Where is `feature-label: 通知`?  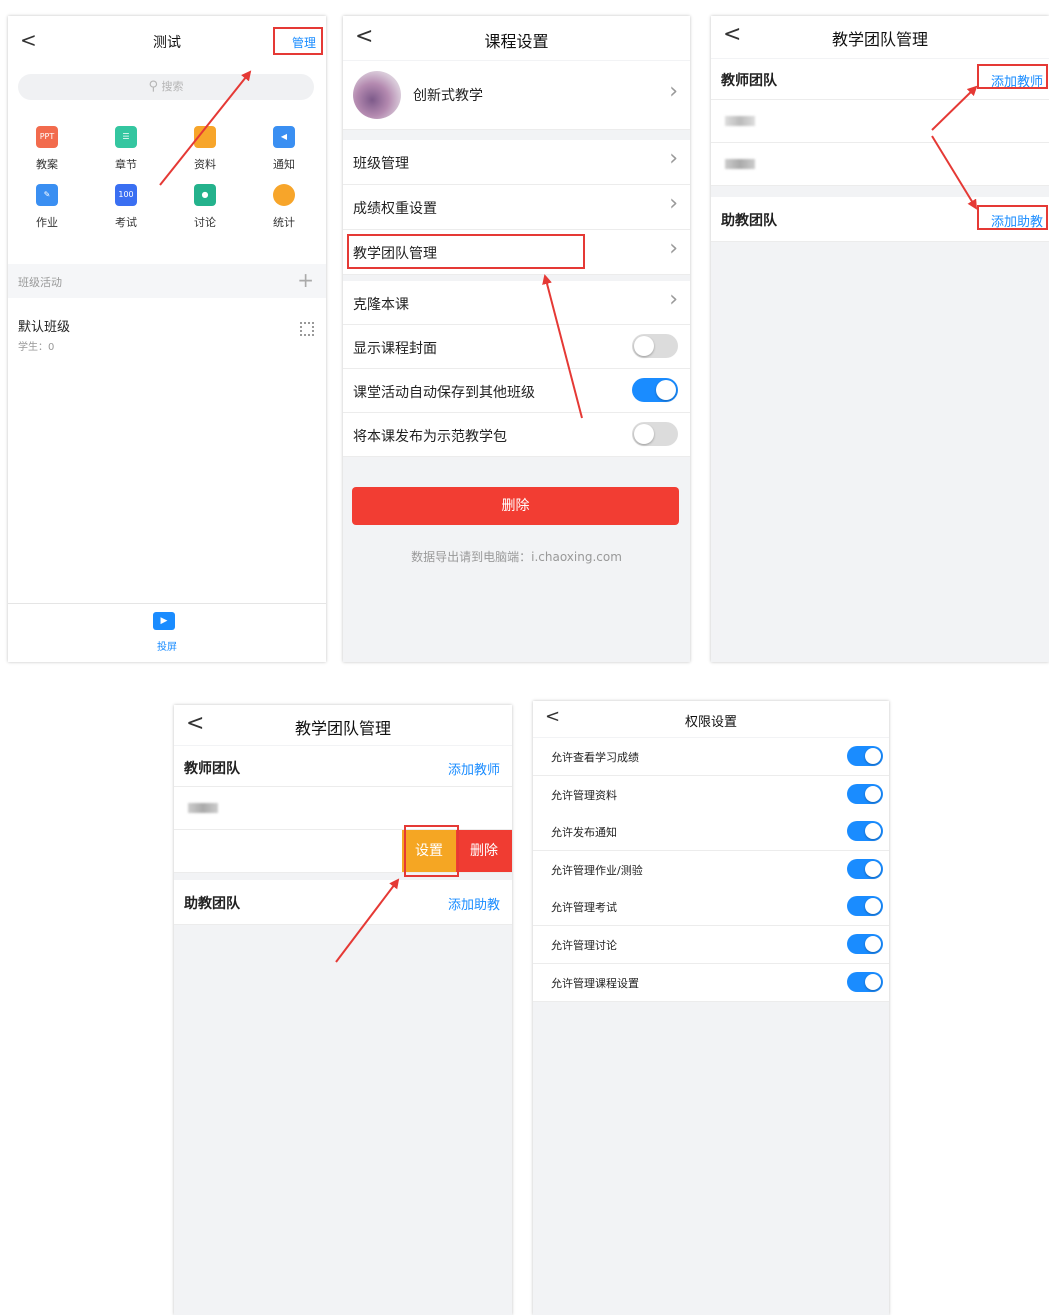
feature-label: 通知 is located at coordinates (284, 164).